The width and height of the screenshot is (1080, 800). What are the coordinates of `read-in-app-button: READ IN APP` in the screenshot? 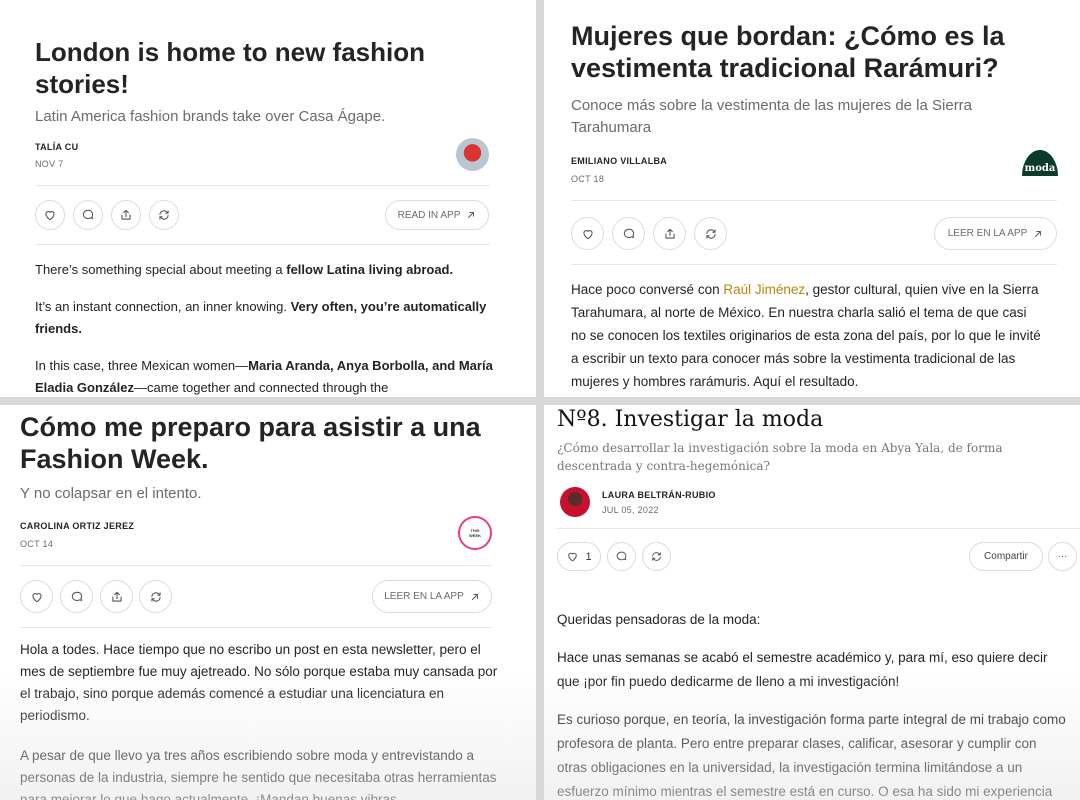 It's located at (437, 215).